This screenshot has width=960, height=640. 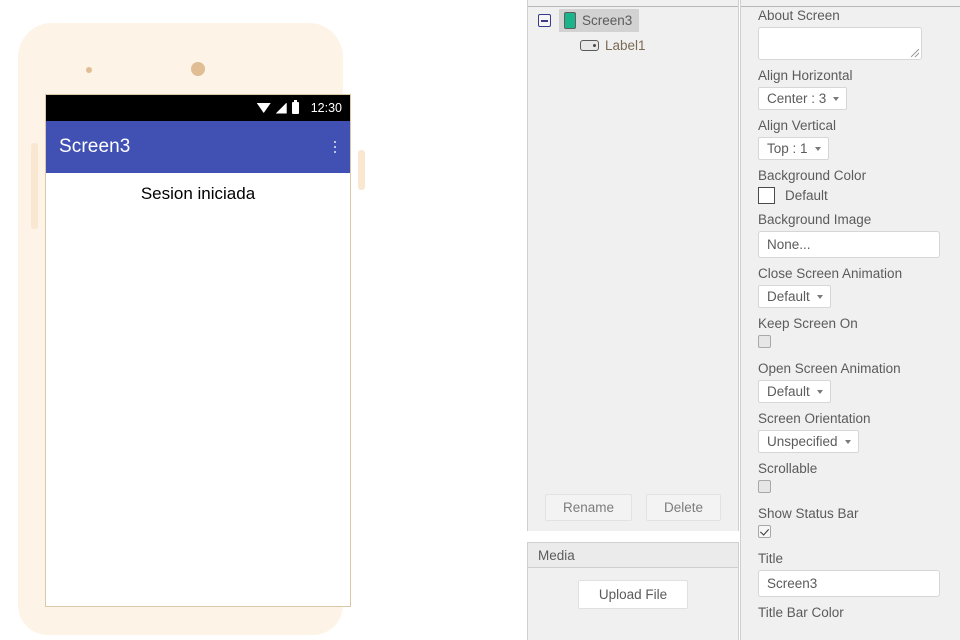 What do you see at coordinates (851, 382) in the screenshot?
I see `property-open-screen-animation: Open Screen Animation Default` at bounding box center [851, 382].